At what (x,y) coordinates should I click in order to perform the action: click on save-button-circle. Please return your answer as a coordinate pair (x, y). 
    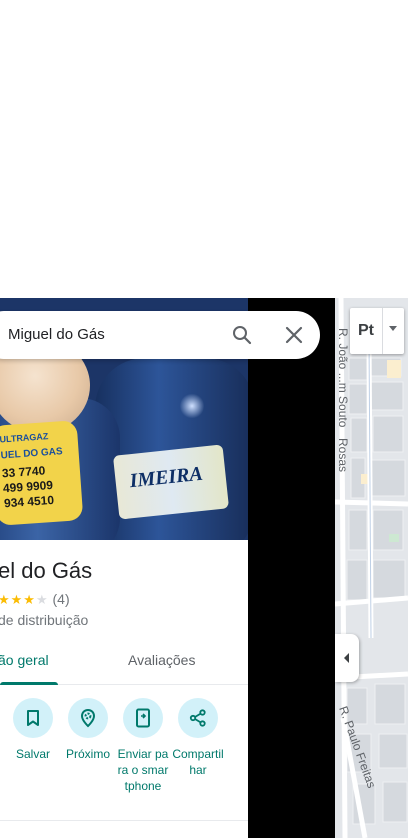
    Looking at the image, I should click on (33, 718).